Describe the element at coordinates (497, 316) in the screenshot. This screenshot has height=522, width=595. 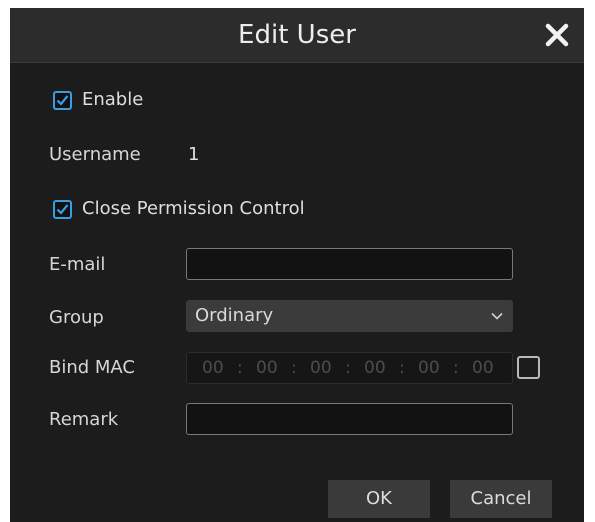
I see `chevron-down-icon` at that location.